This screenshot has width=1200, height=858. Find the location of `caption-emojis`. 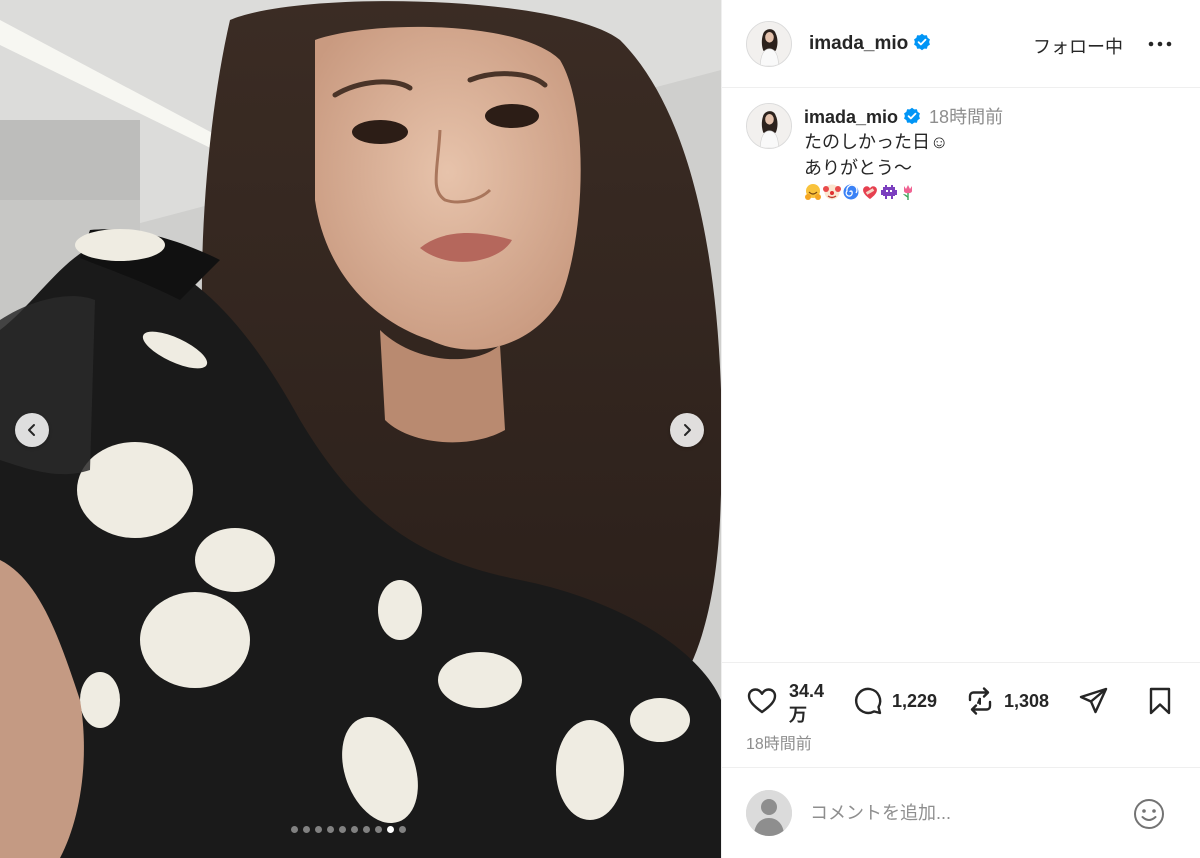

caption-emojis is located at coordinates (994, 192).